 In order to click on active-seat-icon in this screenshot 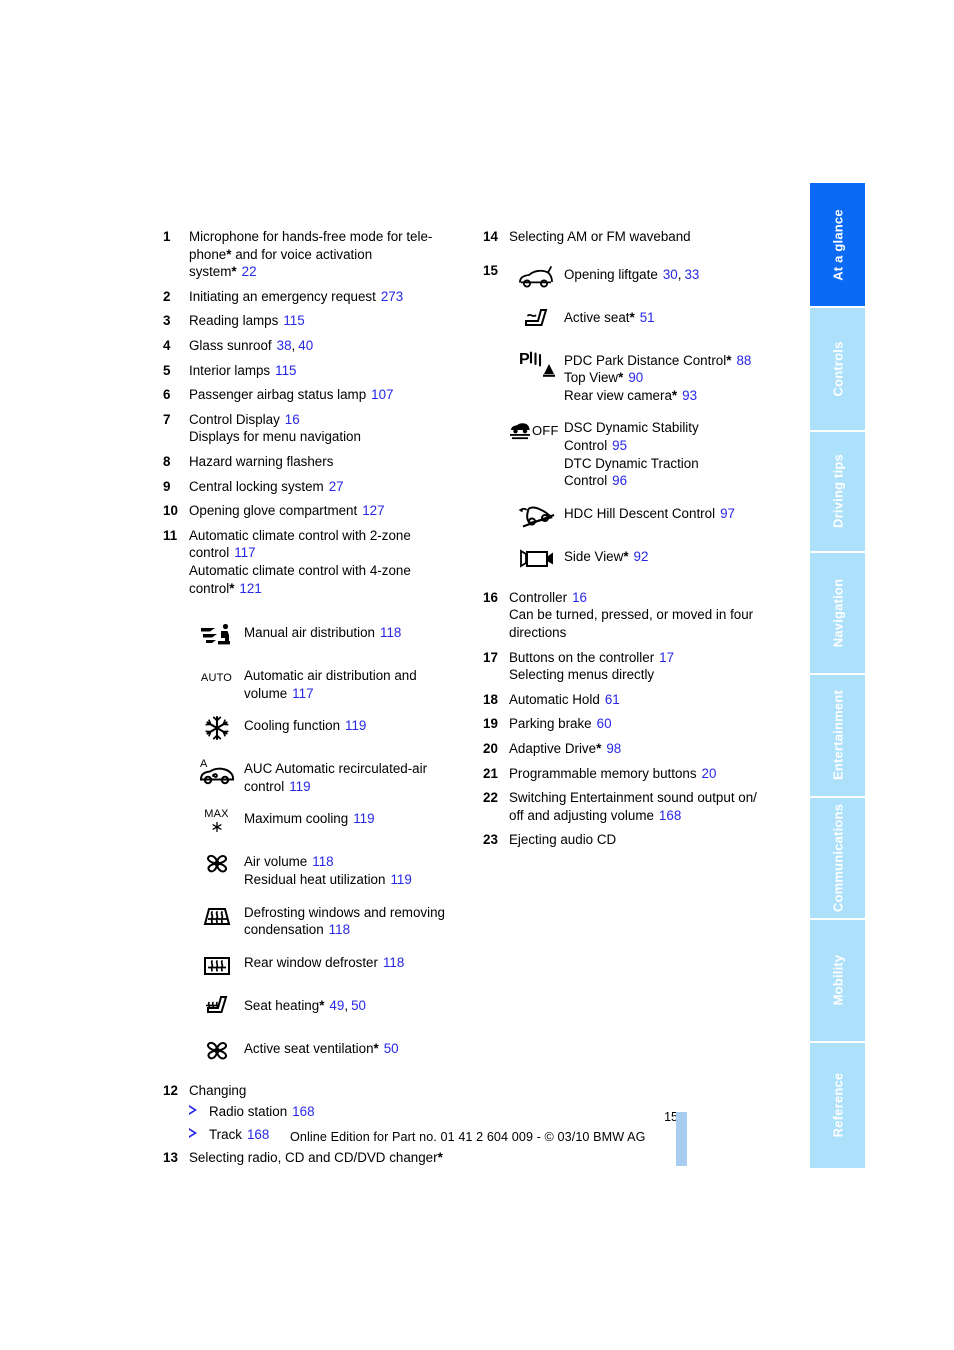, I will do `click(536, 320)`.